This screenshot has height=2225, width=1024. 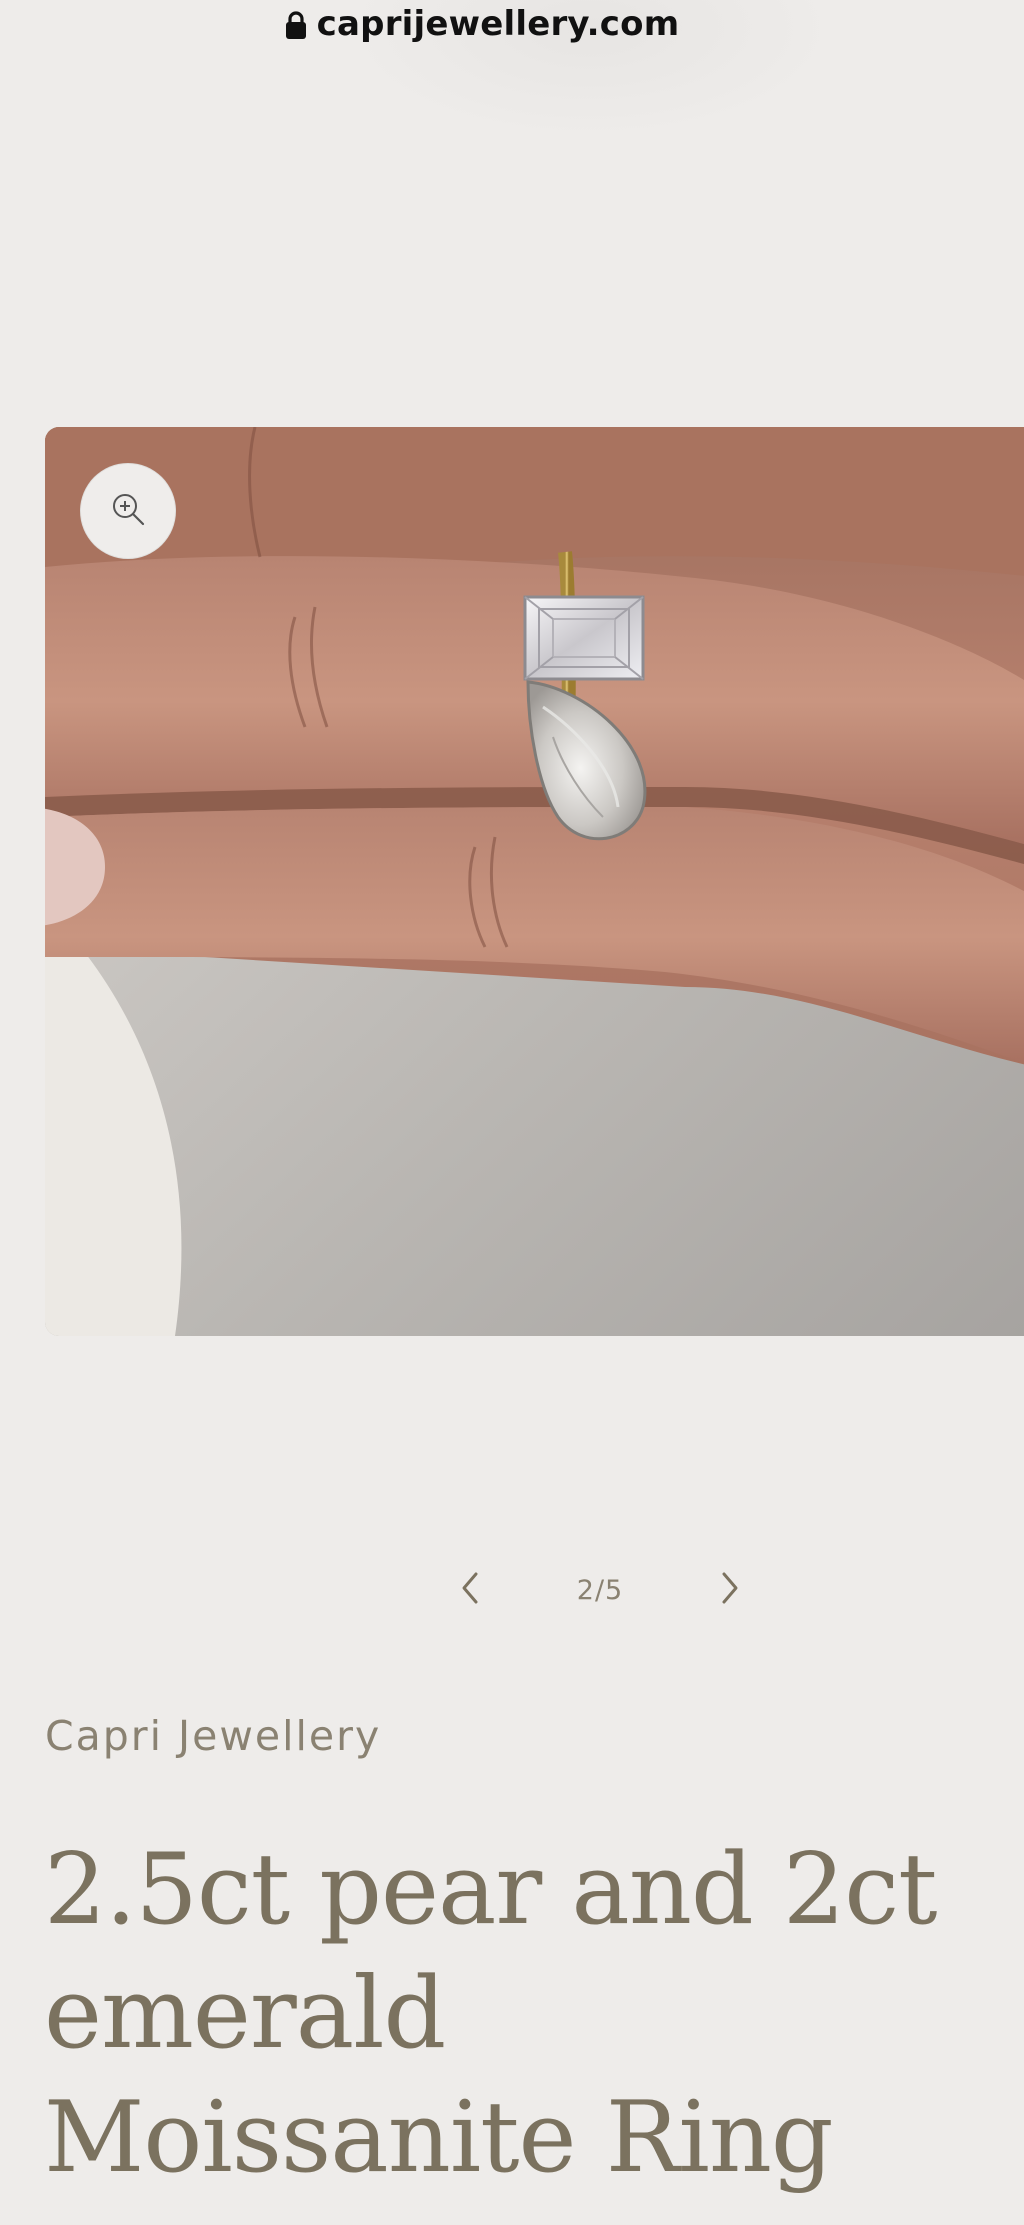 I want to click on chevron-left-icon, so click(x=470, y=1590).